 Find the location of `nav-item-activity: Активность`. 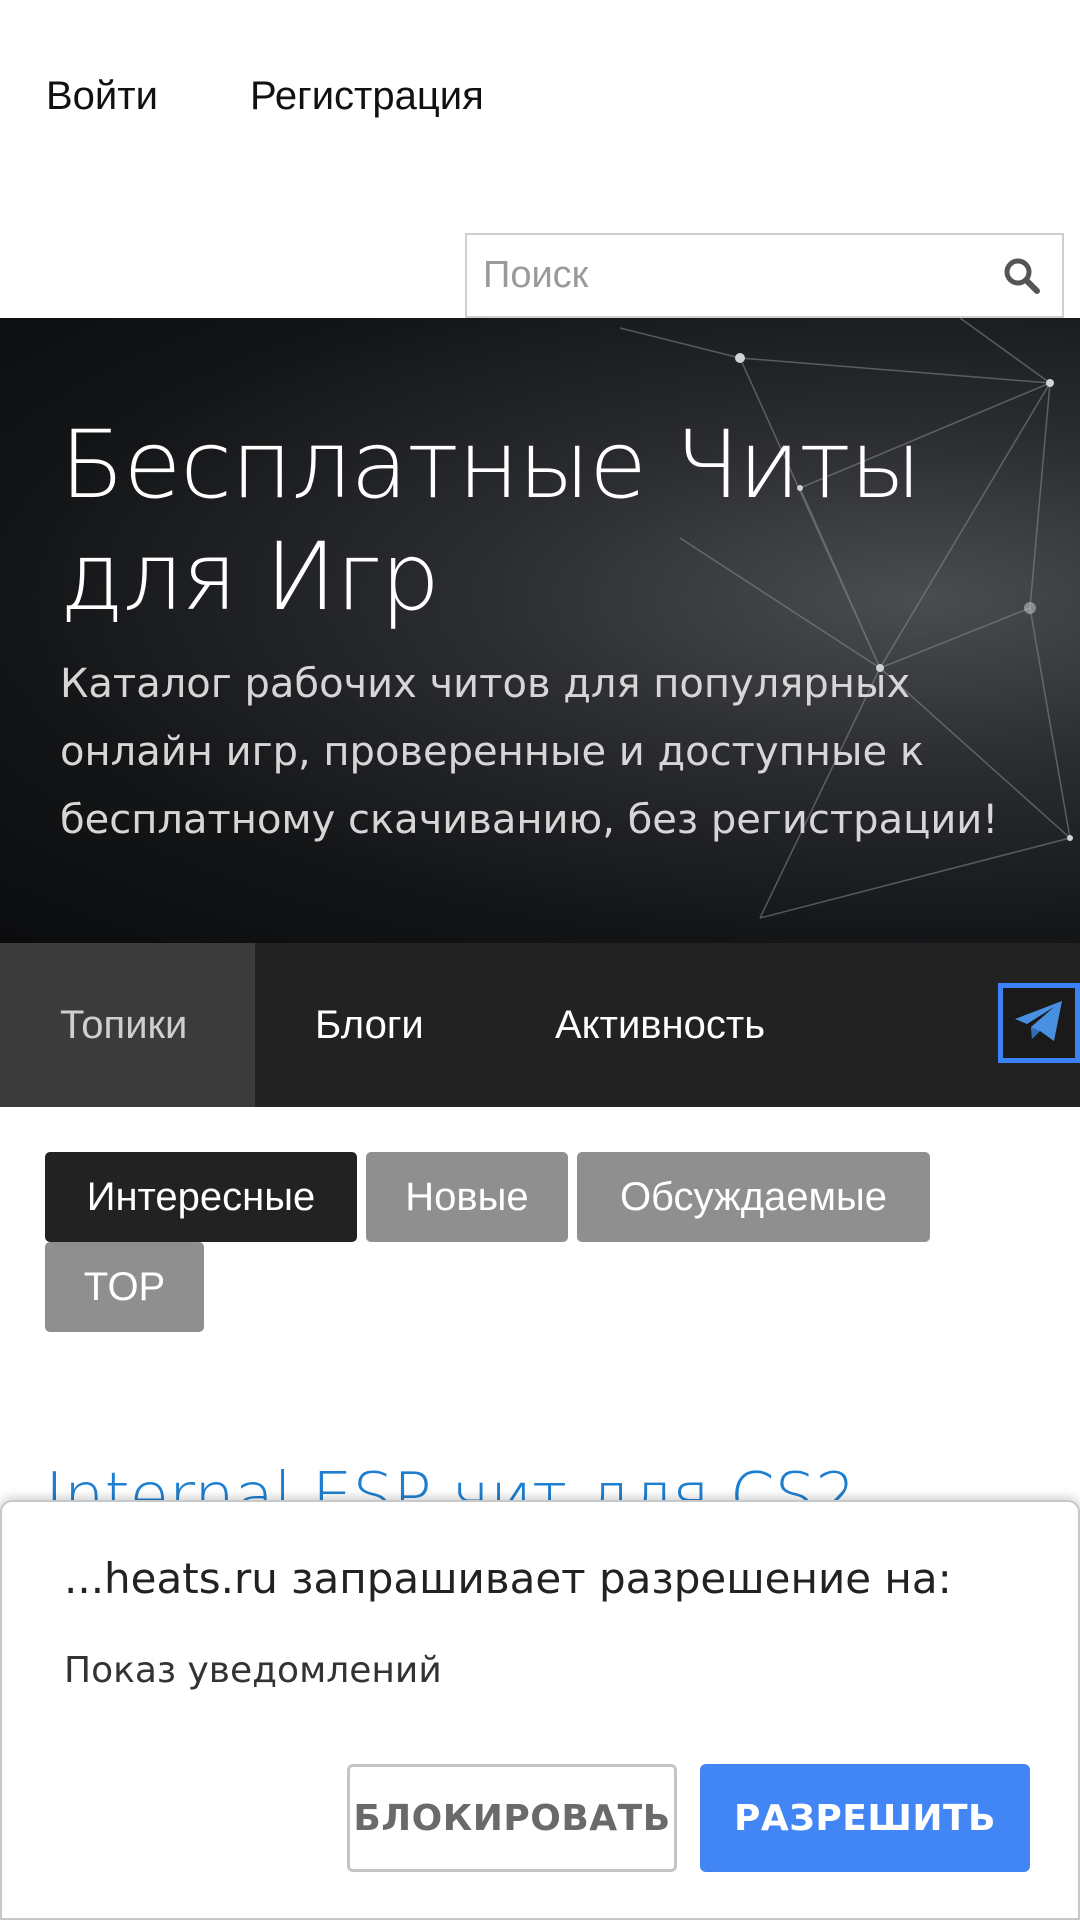

nav-item-activity: Активность is located at coordinates (660, 1025).